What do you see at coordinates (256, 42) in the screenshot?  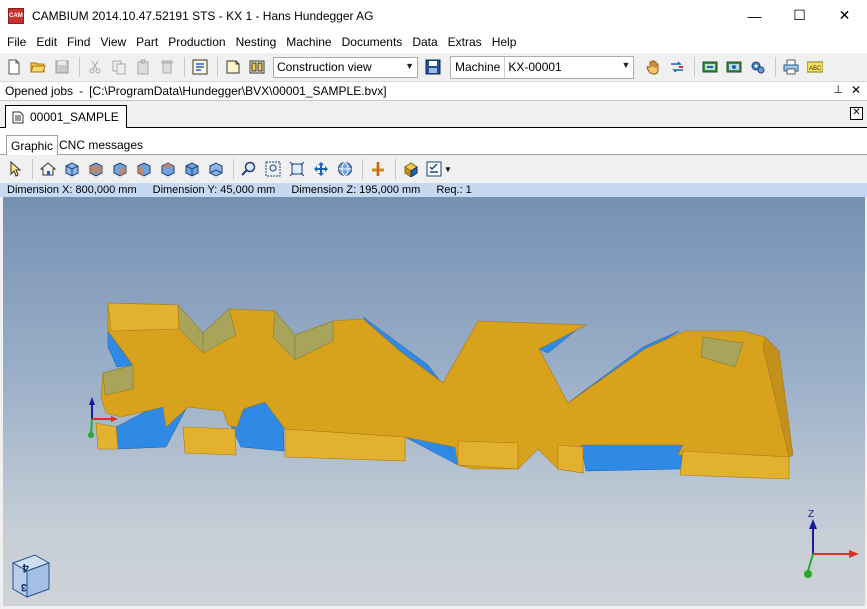 I see `menu-nesting: Nesting` at bounding box center [256, 42].